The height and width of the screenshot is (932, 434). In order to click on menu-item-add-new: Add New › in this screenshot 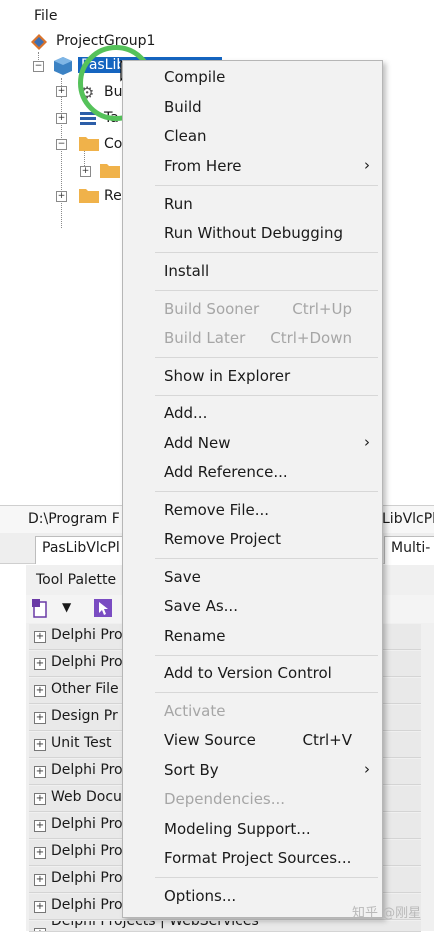, I will do `click(252, 444)`.